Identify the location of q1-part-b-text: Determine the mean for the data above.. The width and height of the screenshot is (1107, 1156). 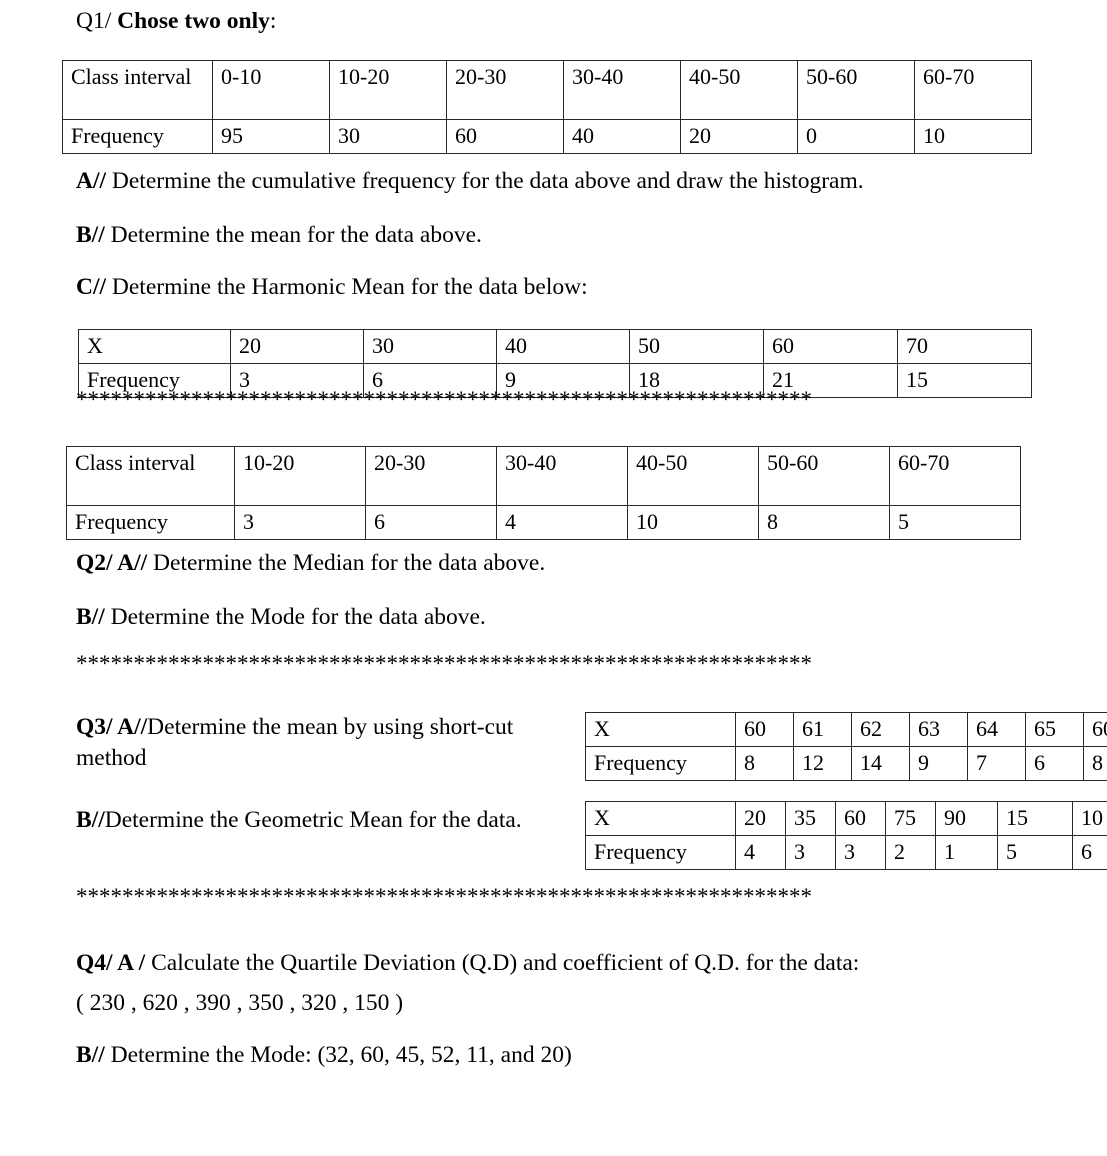
(293, 235).